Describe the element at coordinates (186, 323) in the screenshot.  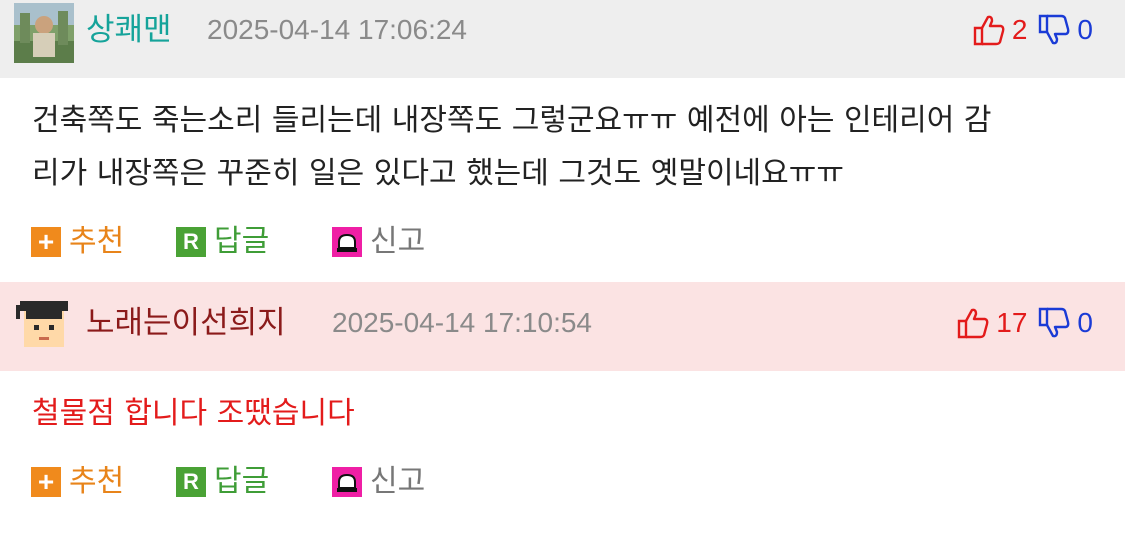
I see `nickname: 노래는이선희지` at that location.